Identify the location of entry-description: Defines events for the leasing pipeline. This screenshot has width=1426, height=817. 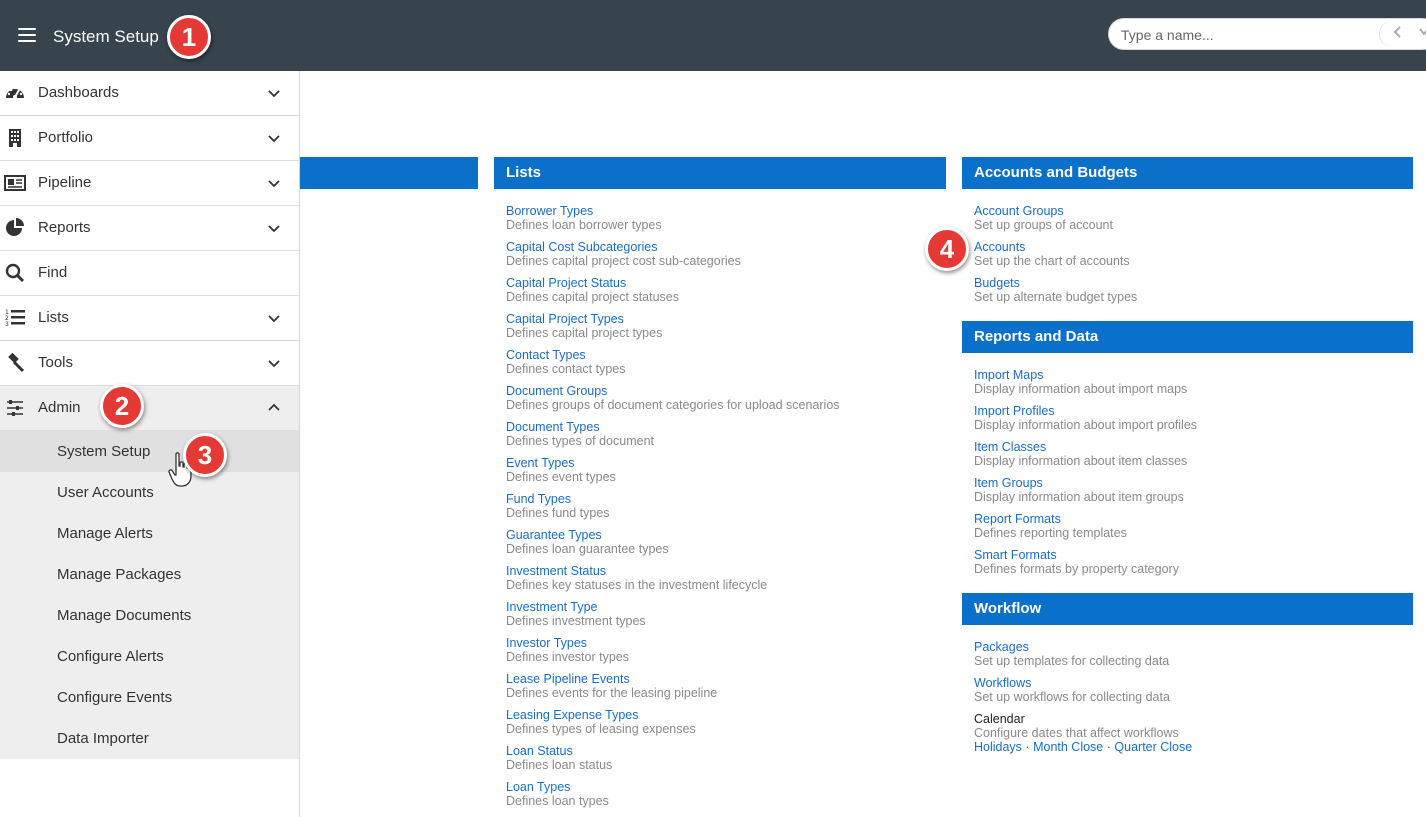
(612, 693).